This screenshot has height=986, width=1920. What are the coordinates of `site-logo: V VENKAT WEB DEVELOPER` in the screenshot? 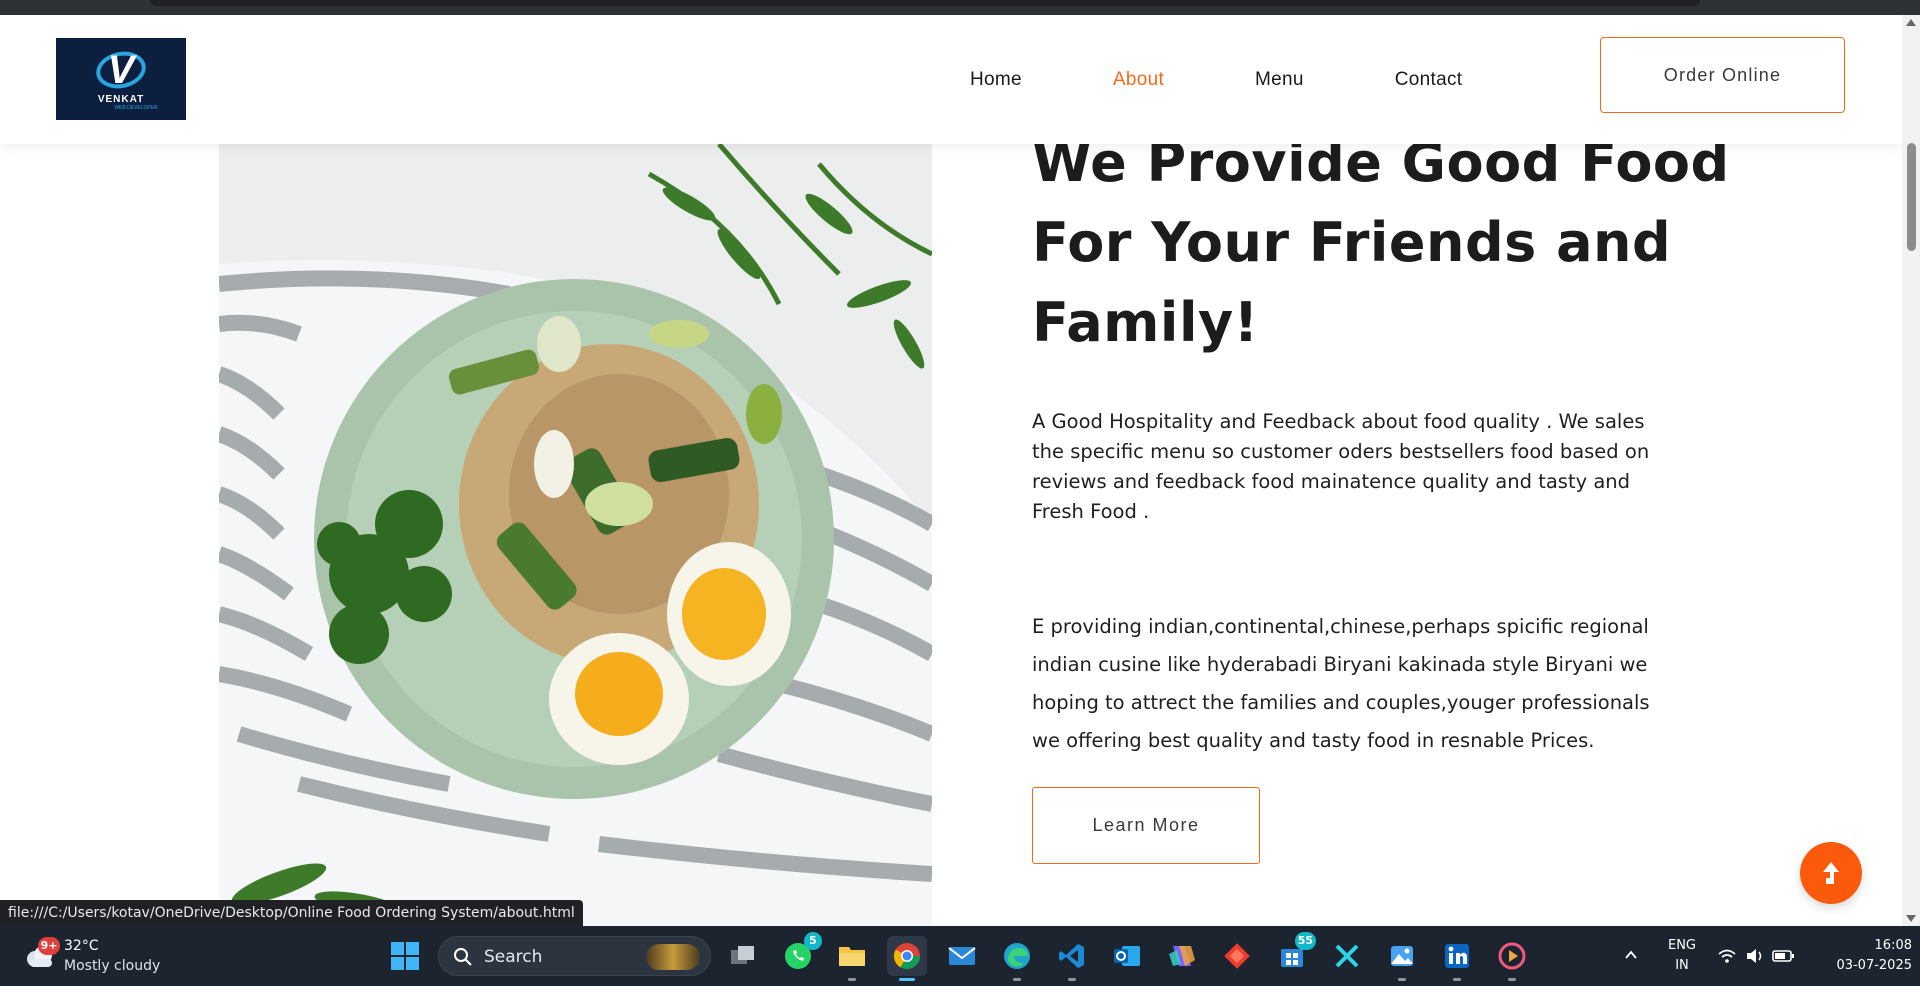 It's located at (121, 79).